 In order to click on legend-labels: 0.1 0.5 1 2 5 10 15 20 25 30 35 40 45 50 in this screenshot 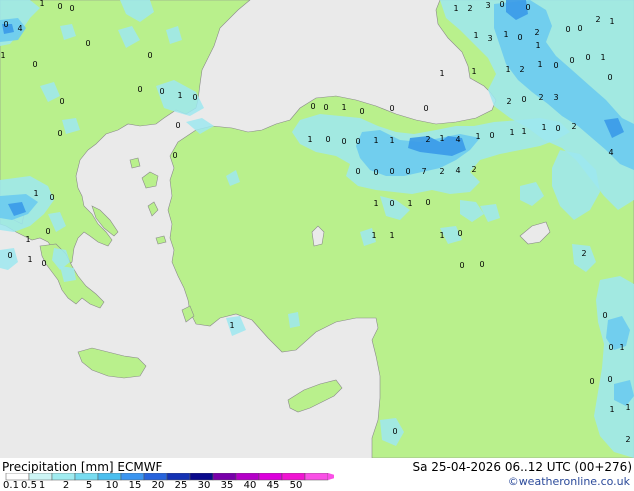, I will do `click(165, 474)`.